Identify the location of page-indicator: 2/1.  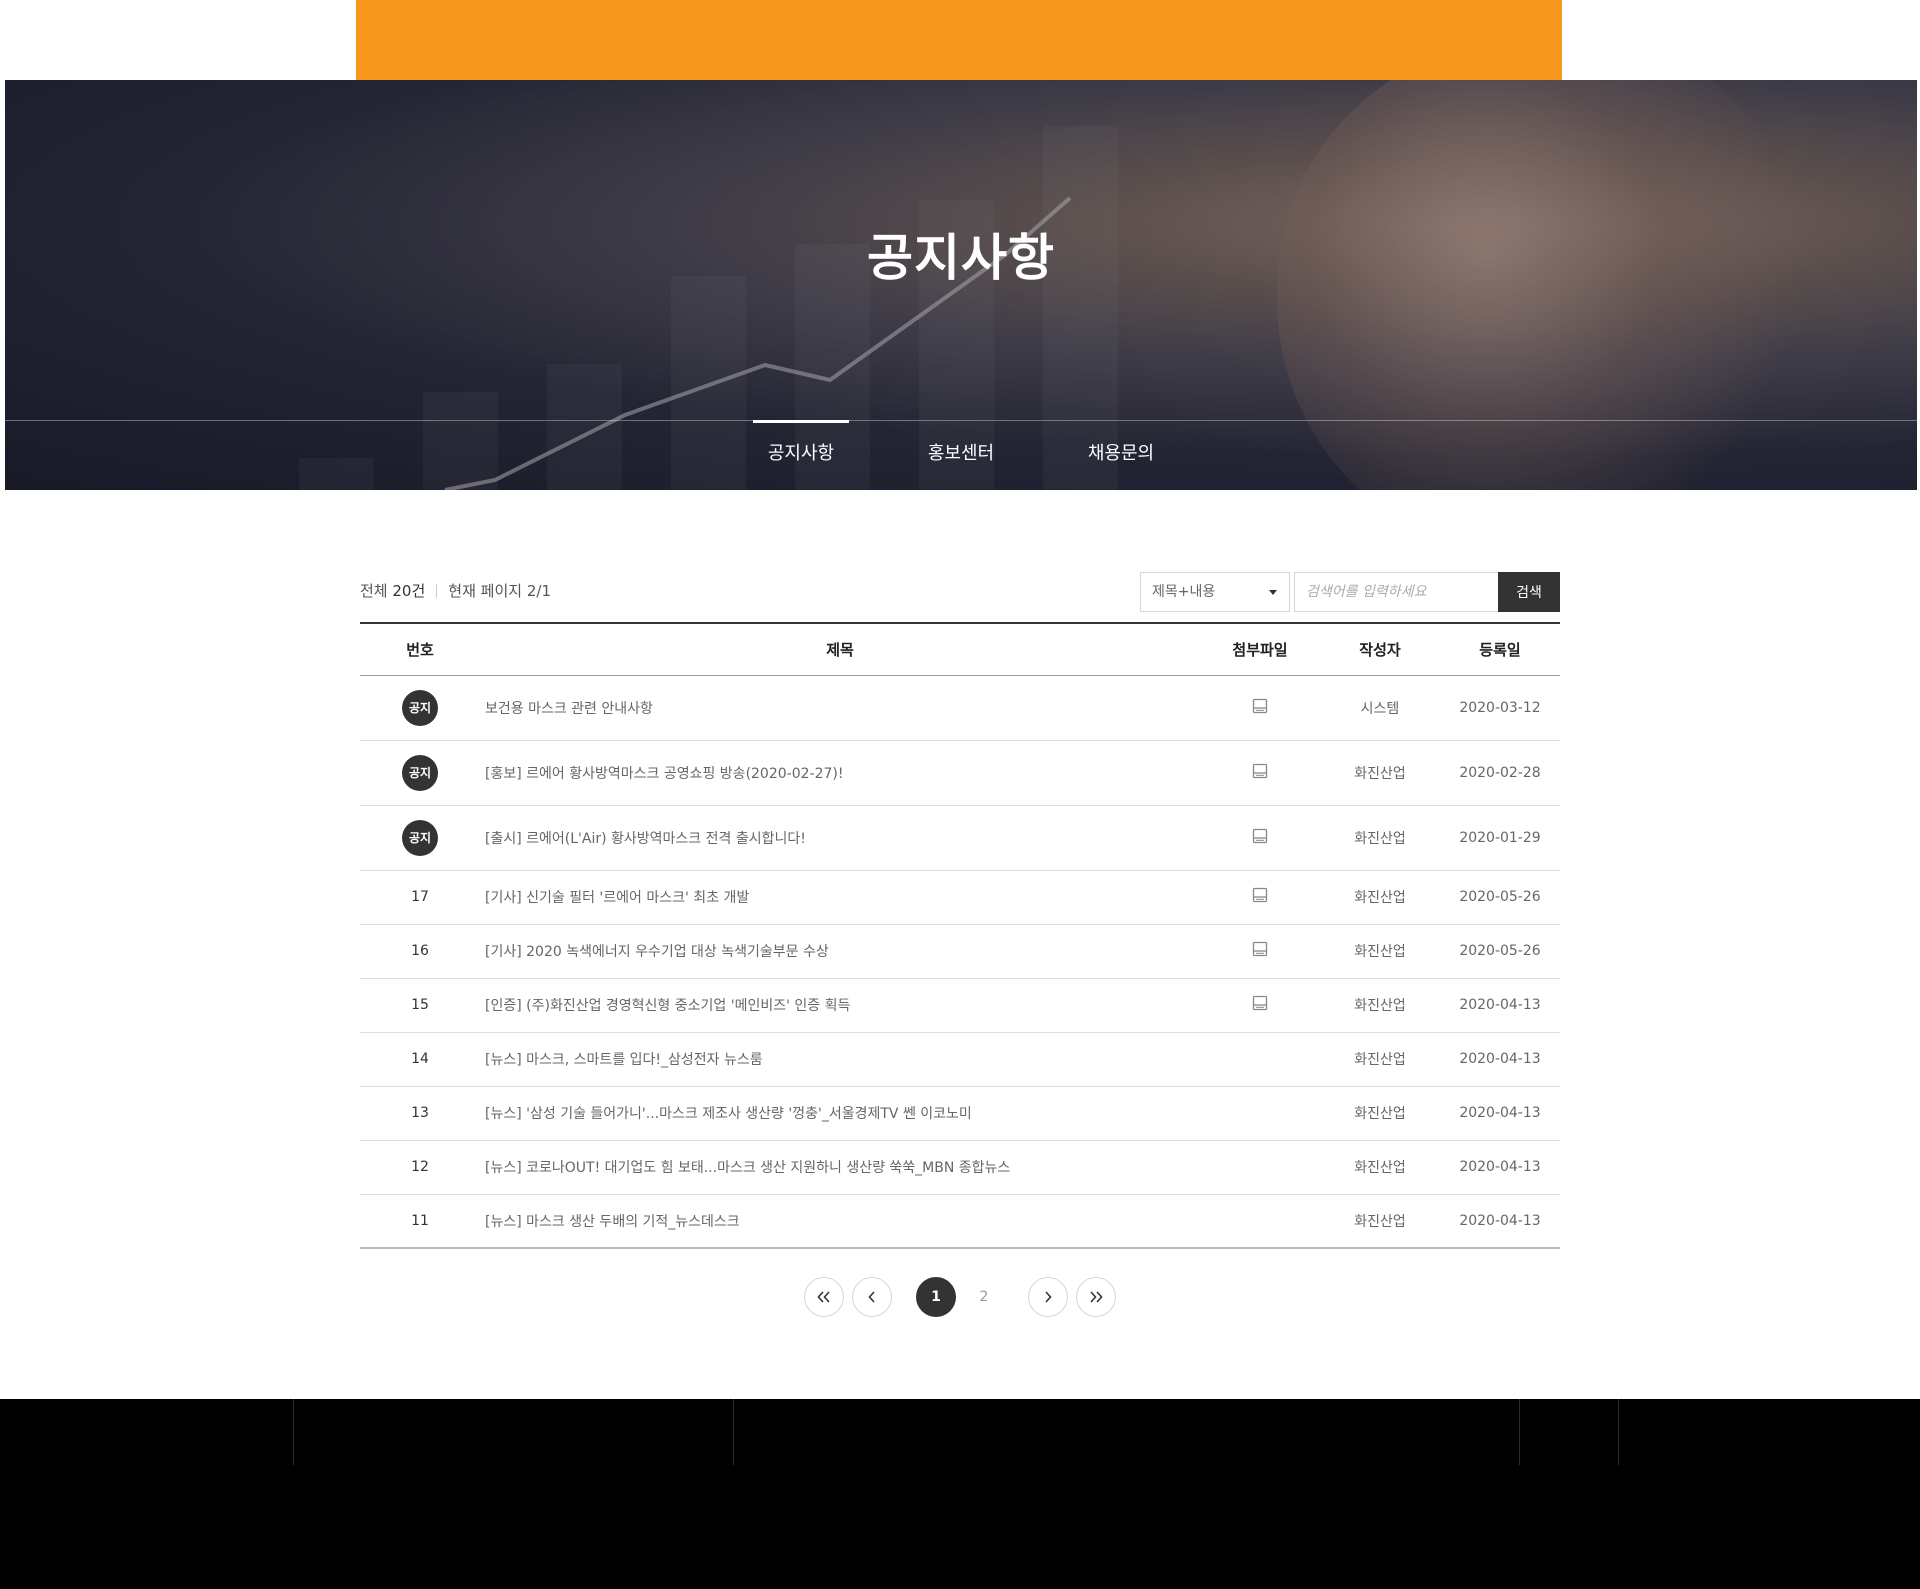
(538, 590).